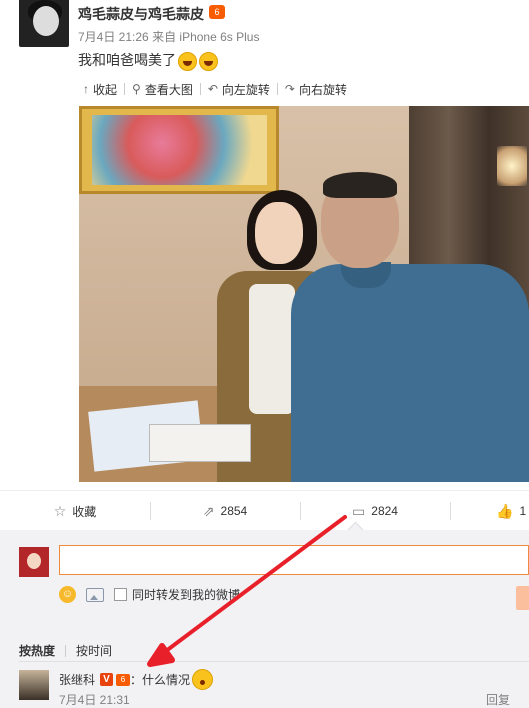  Describe the element at coordinates (162, 89) in the screenshot. I see `view-large-button: ⚲ 查看大图` at that location.